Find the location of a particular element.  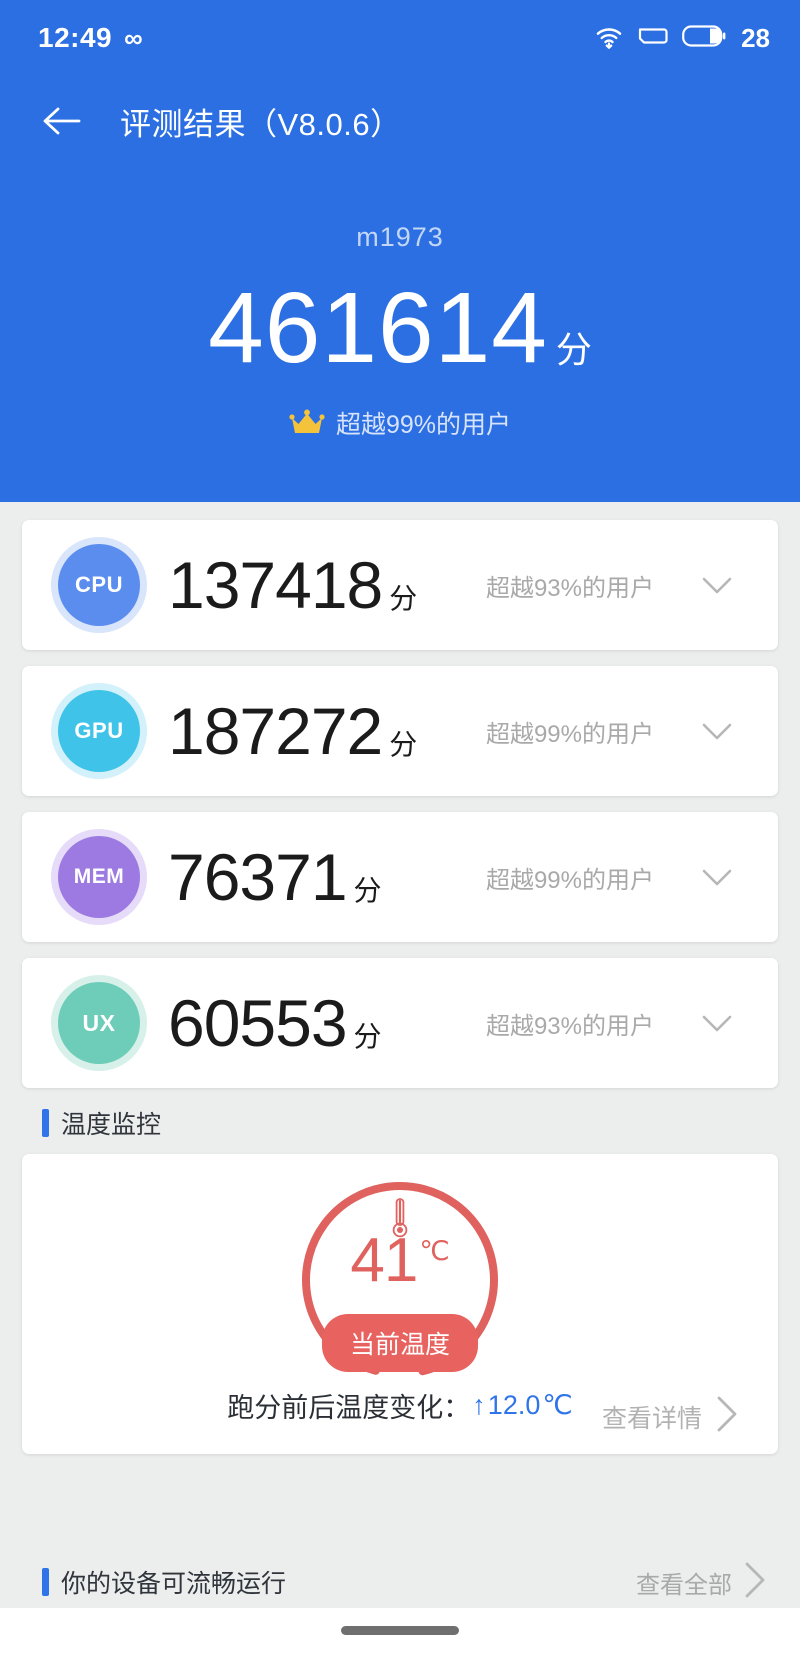

metric-card-gpu: GPU 187272 分 超越99%的用户 is located at coordinates (400, 731).